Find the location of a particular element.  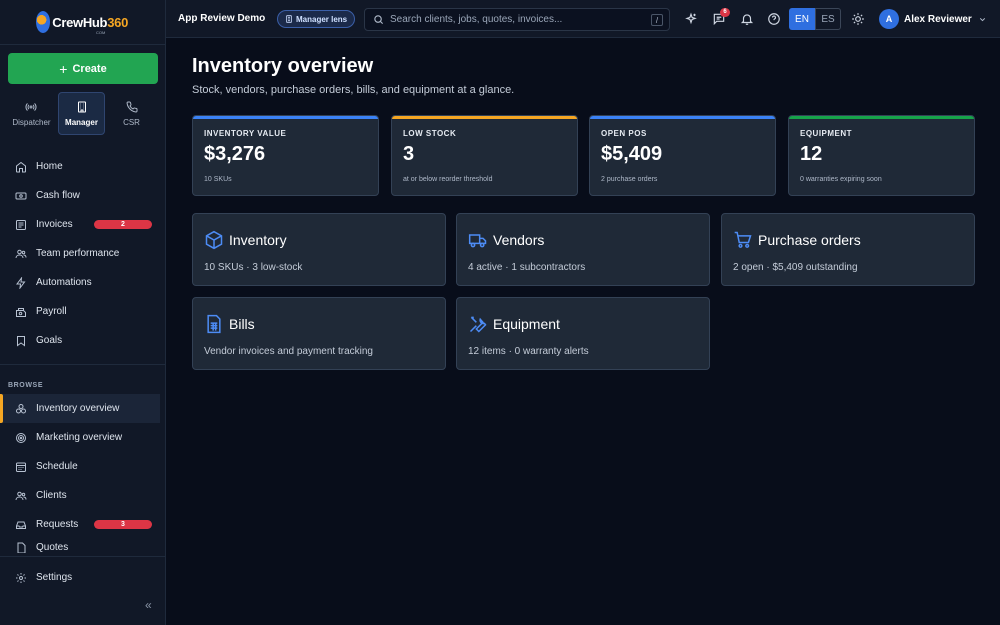

settings-area: Settings is located at coordinates (83, 577).